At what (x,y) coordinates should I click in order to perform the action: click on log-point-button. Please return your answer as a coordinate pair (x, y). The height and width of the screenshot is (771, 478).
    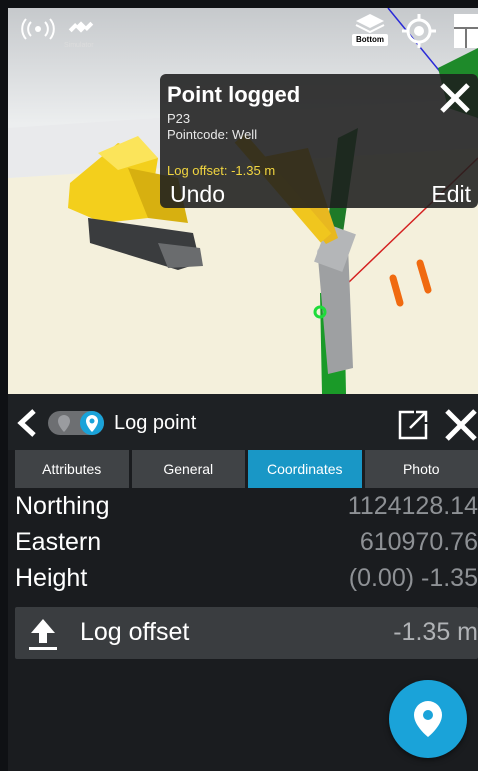
    Looking at the image, I should click on (428, 719).